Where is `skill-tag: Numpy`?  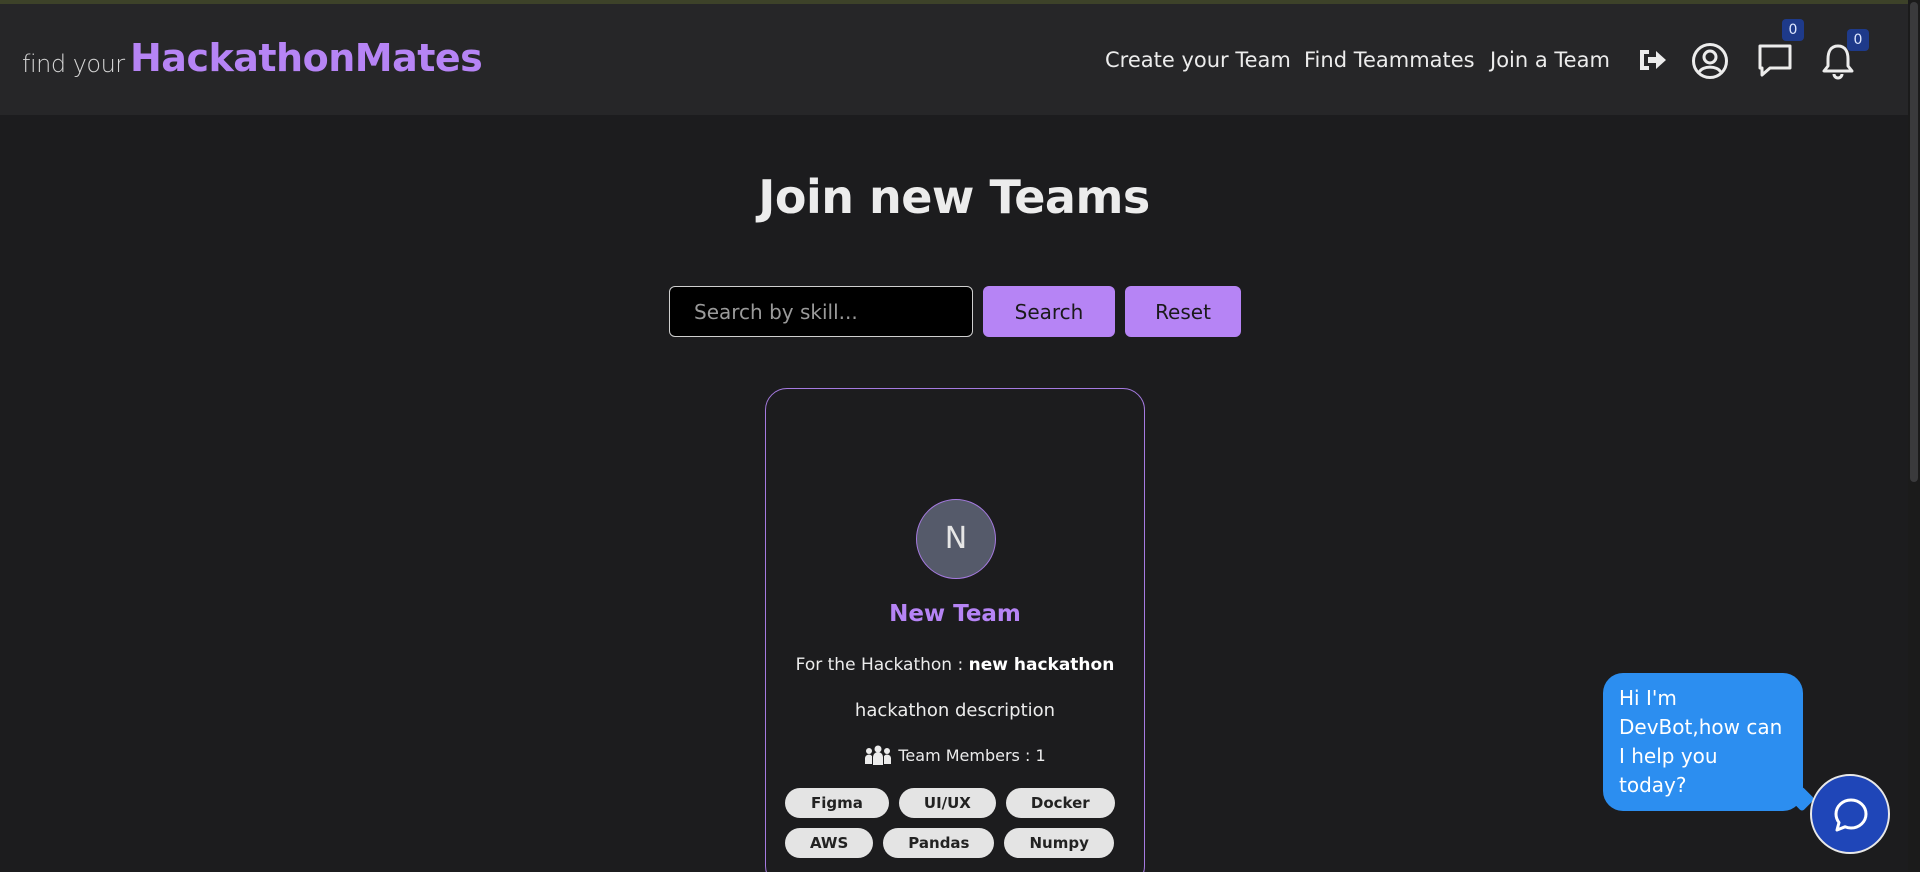 skill-tag: Numpy is located at coordinates (1059, 843).